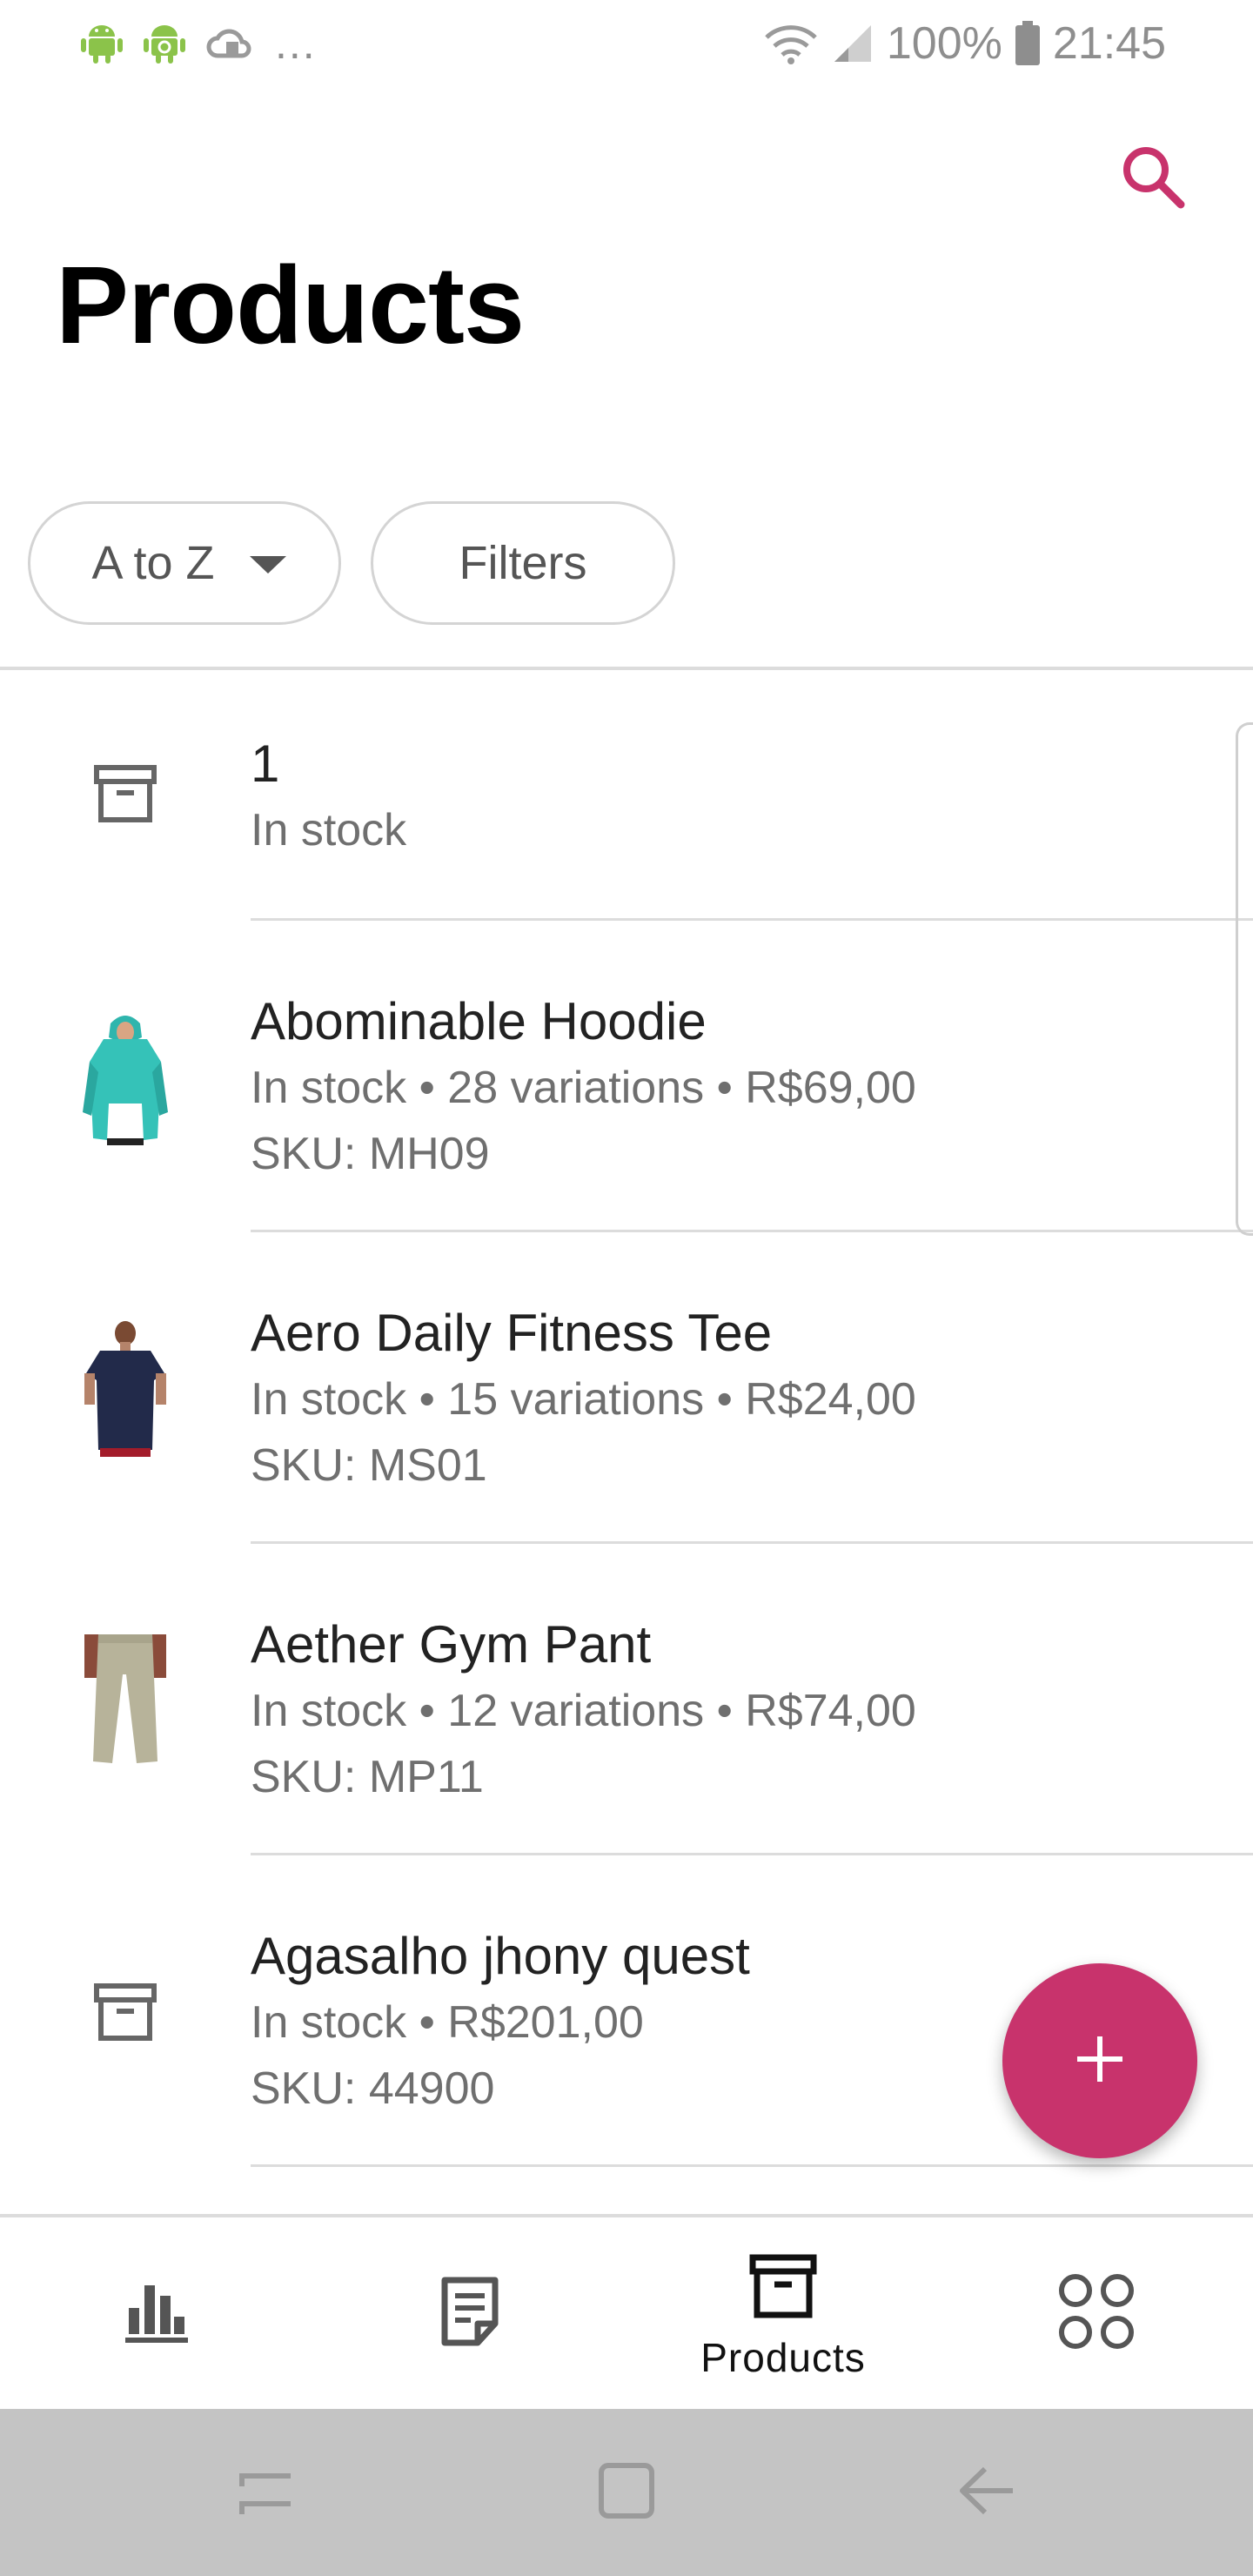 The width and height of the screenshot is (1253, 2576). What do you see at coordinates (451, 1645) in the screenshot?
I see `product-name: Aether Gym Pant` at bounding box center [451, 1645].